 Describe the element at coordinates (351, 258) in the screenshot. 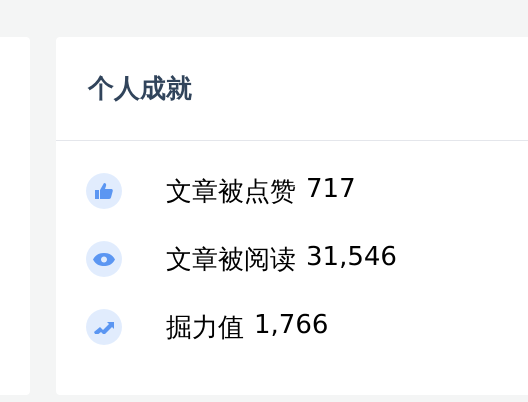

I see `stat-value: 31,546` at that location.